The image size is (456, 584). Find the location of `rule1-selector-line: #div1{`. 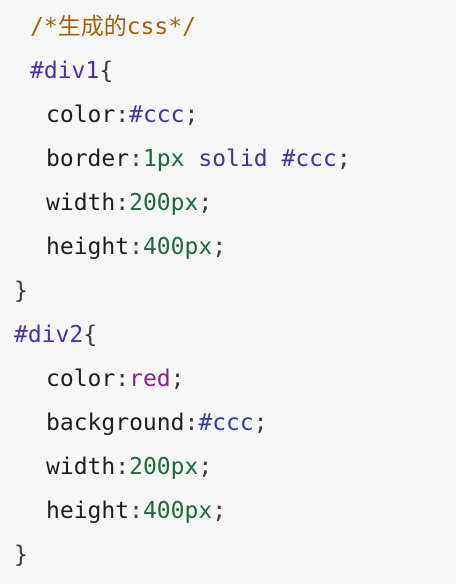

rule1-selector-line: #div1{ is located at coordinates (228, 71).